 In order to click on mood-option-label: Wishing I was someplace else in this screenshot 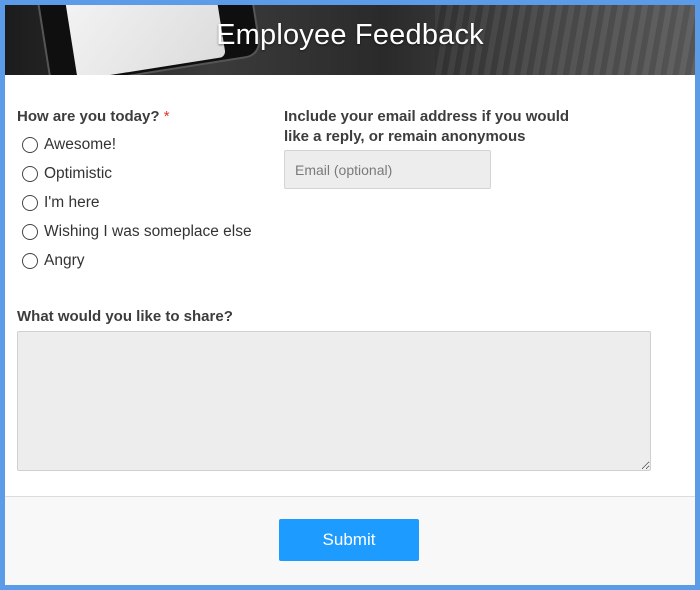, I will do `click(148, 231)`.